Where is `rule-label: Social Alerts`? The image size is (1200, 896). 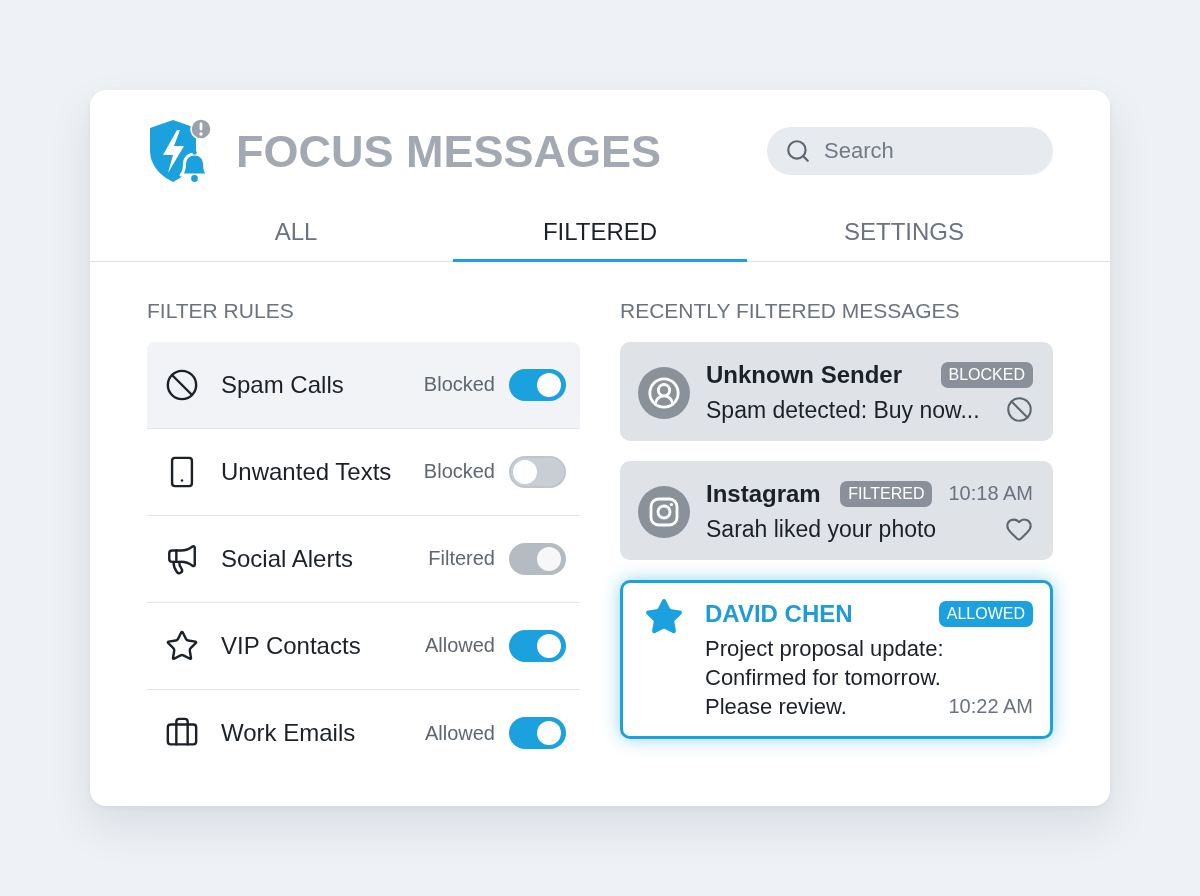
rule-label: Social Alerts is located at coordinates (287, 558).